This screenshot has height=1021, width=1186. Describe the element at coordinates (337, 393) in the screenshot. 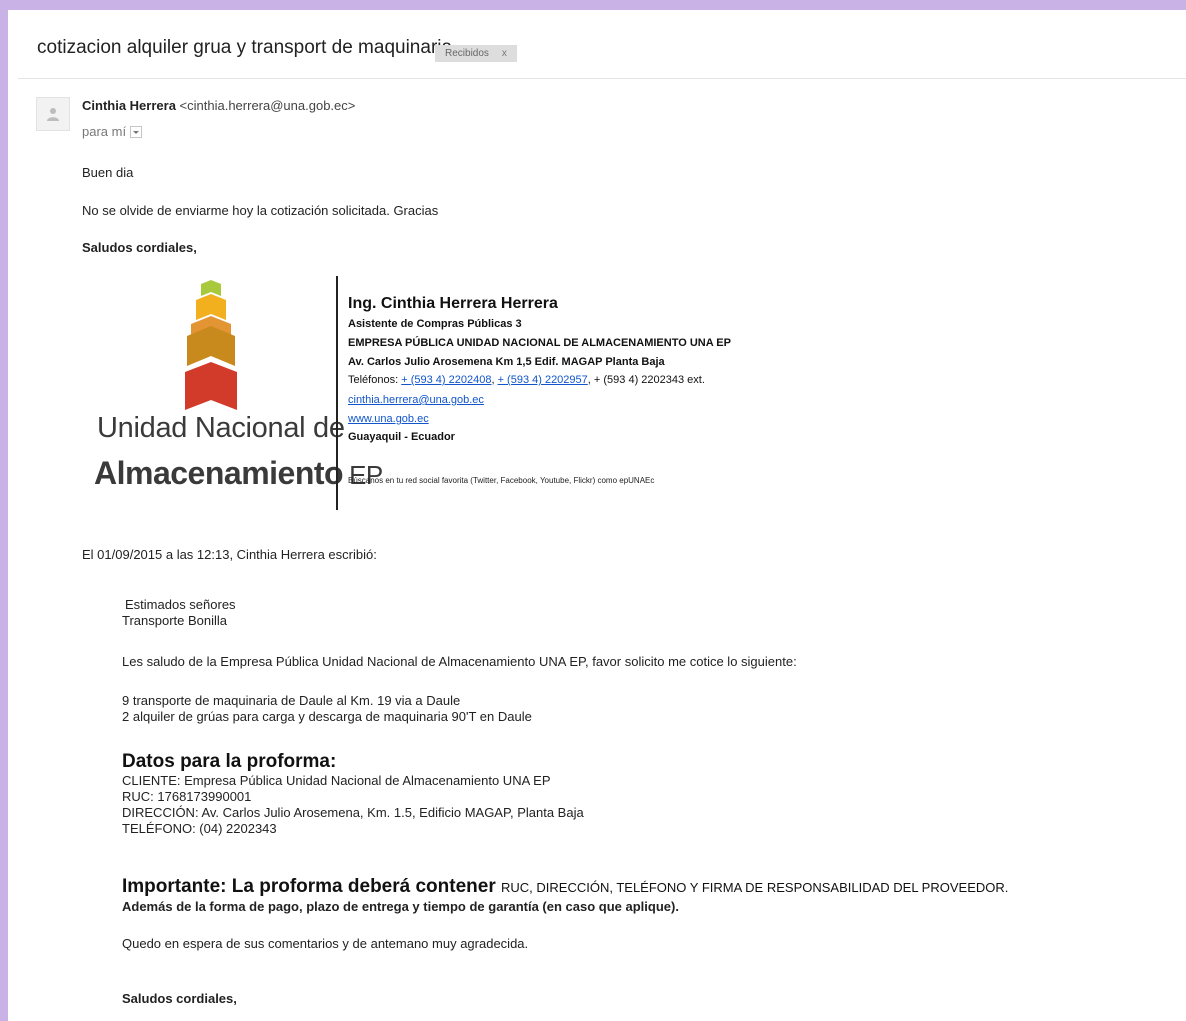

I see `signature-divider` at that location.